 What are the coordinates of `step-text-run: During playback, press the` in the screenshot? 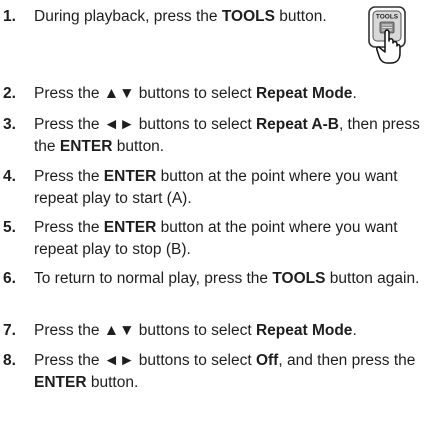 It's located at (128, 16).